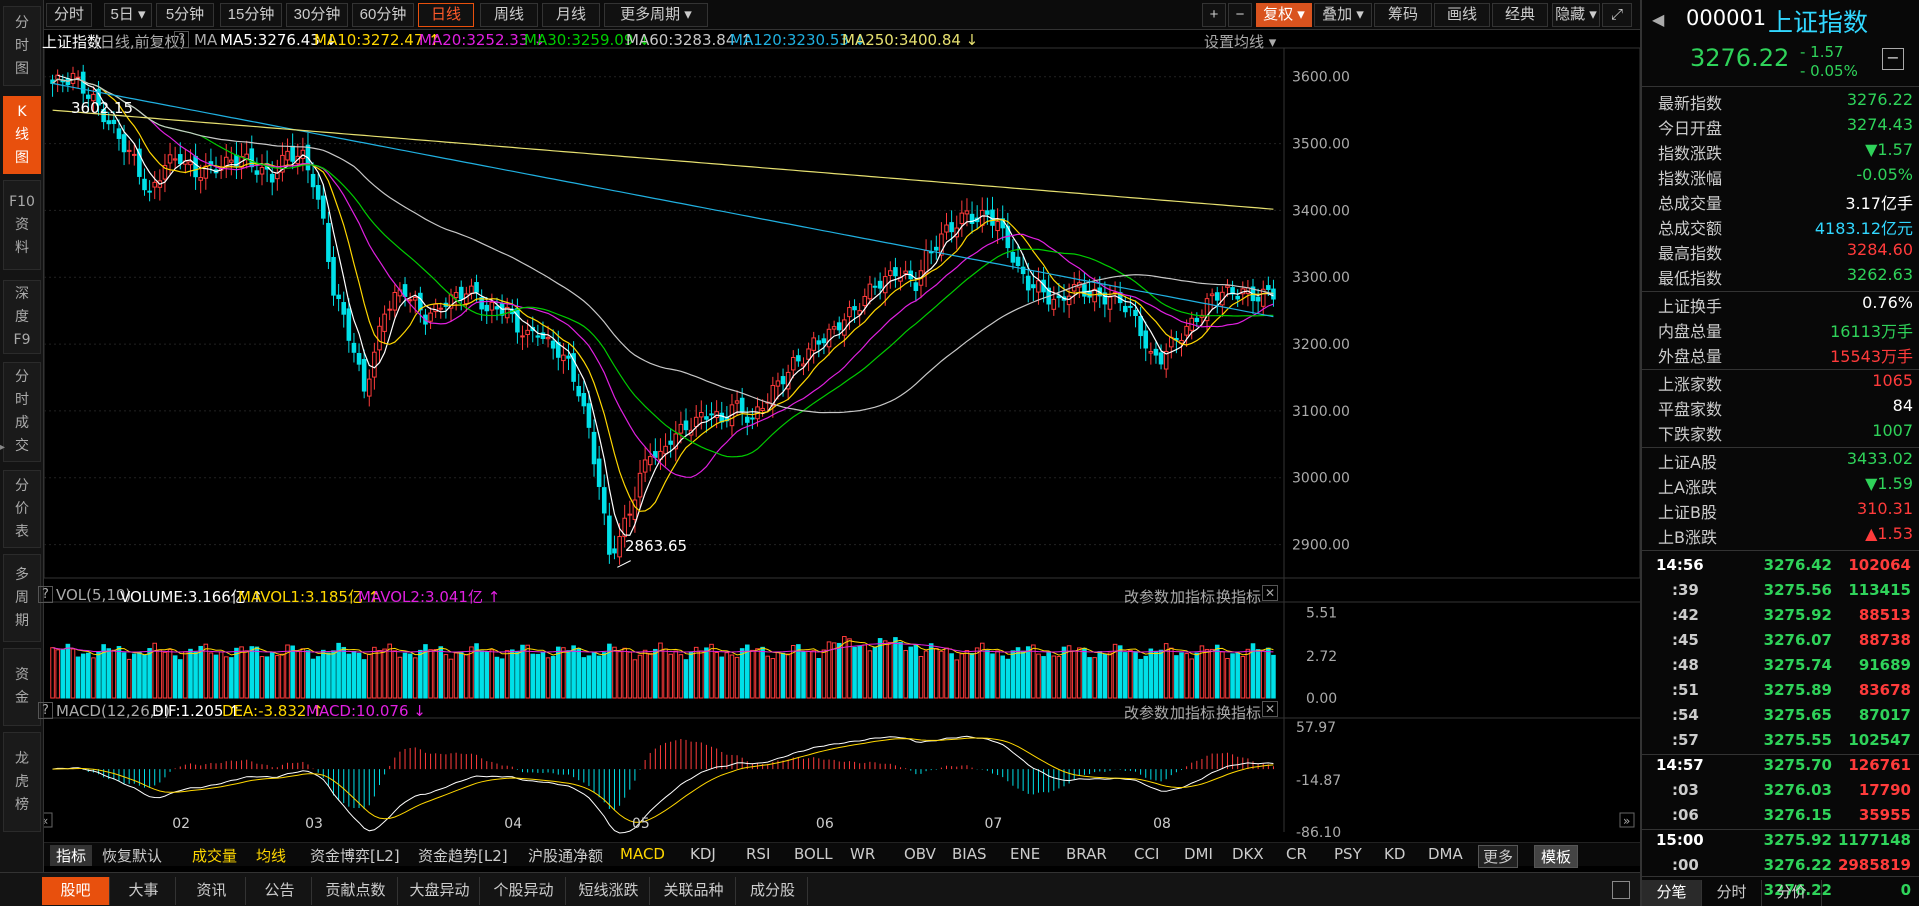 The image size is (1919, 906). I want to click on period-button-5: 60分钟, so click(383, 15).